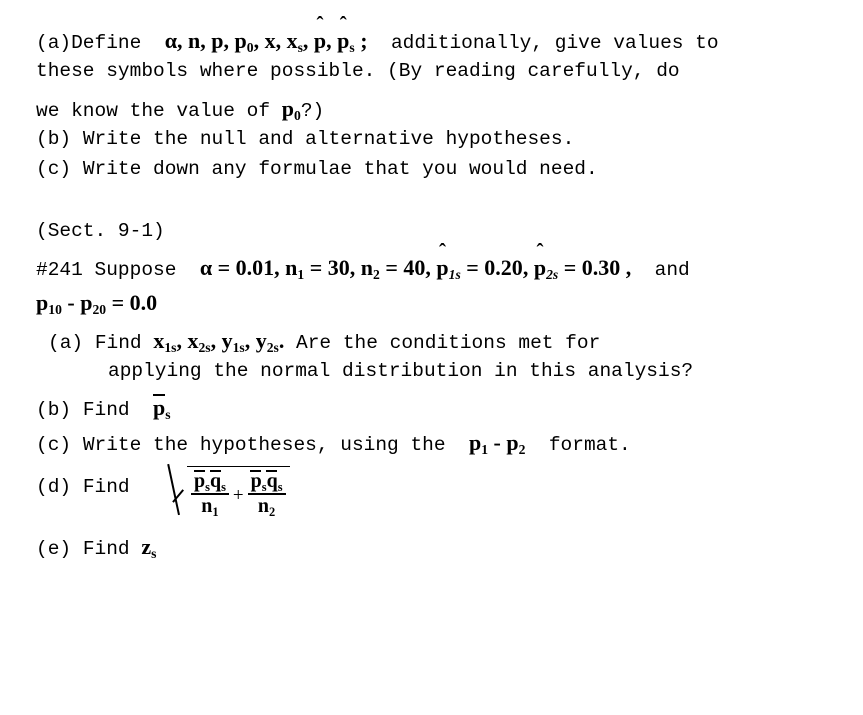  Describe the element at coordinates (54, 487) in the screenshot. I see `item-d-label: (d)` at that location.